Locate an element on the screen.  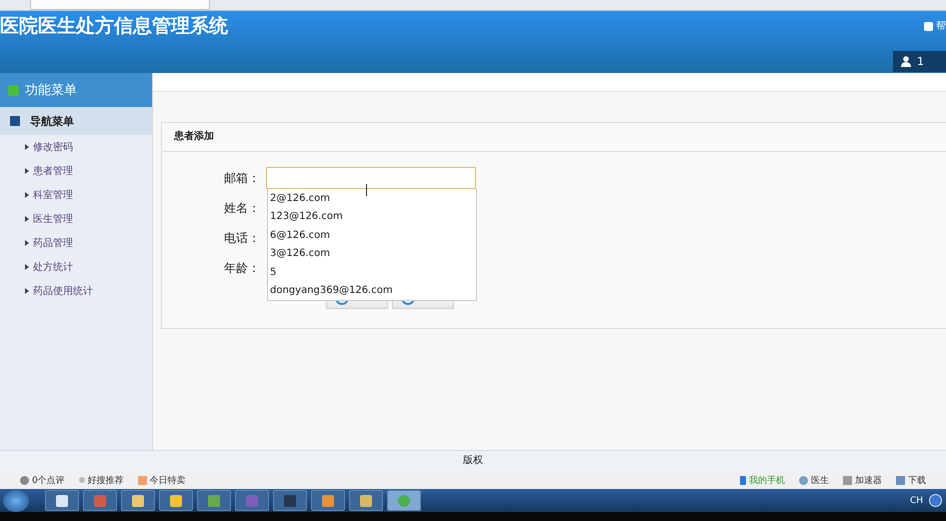
copyright-text: 版权 is located at coordinates (473, 460).